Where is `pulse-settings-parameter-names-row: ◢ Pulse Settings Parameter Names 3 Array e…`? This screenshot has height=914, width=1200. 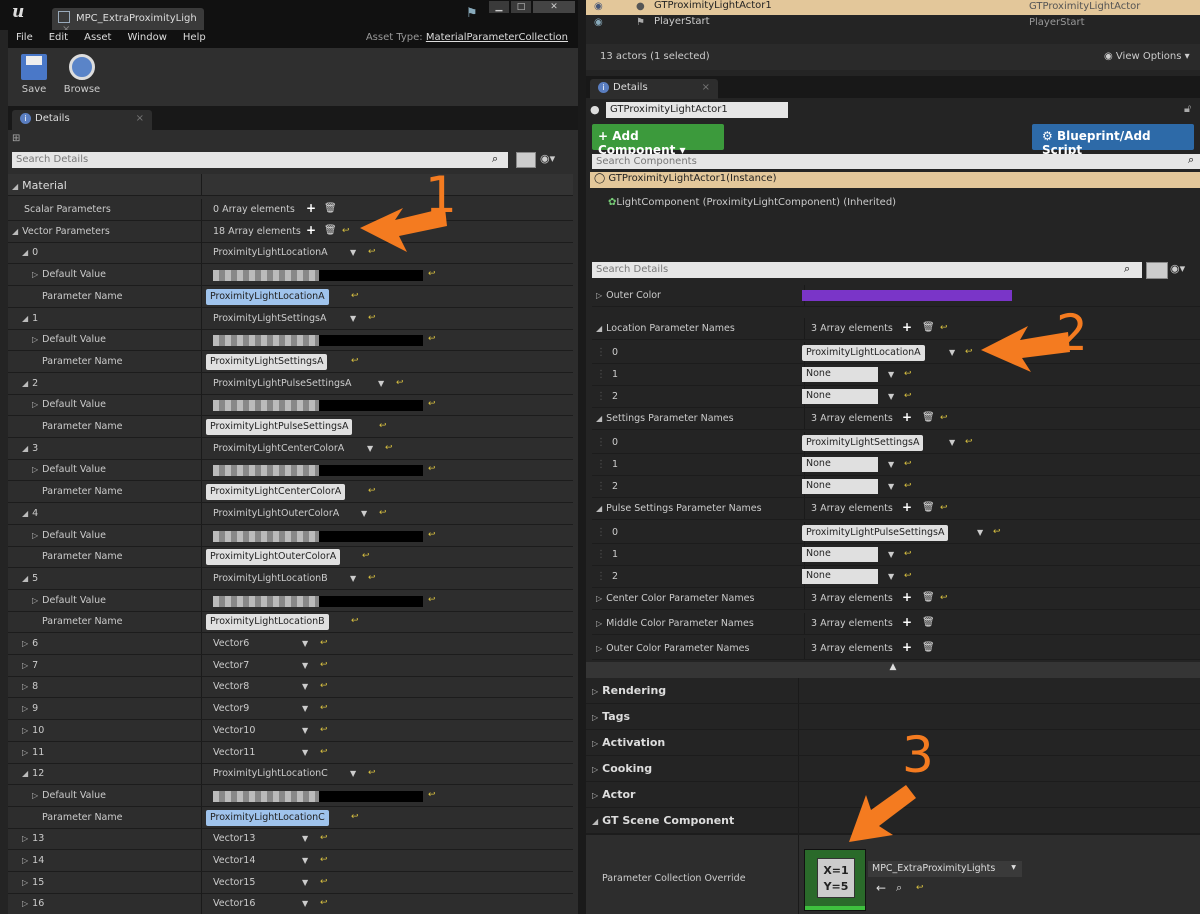 pulse-settings-parameter-names-row: ◢ Pulse Settings Parameter Names 3 Array e… is located at coordinates (896, 509).